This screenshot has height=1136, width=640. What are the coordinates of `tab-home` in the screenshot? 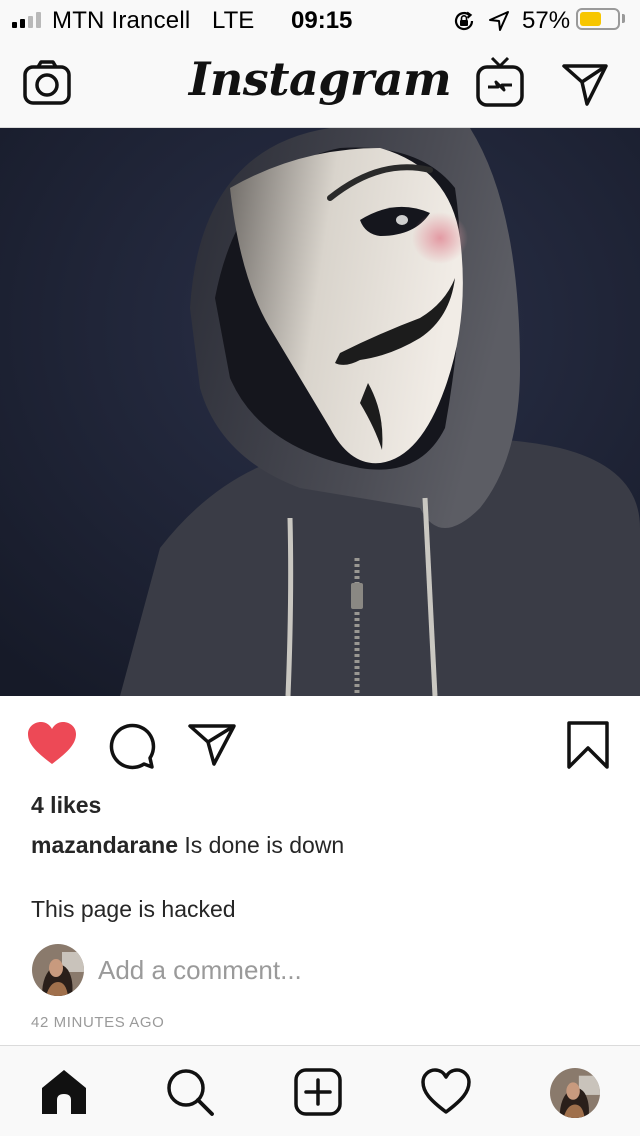 It's located at (64, 1092).